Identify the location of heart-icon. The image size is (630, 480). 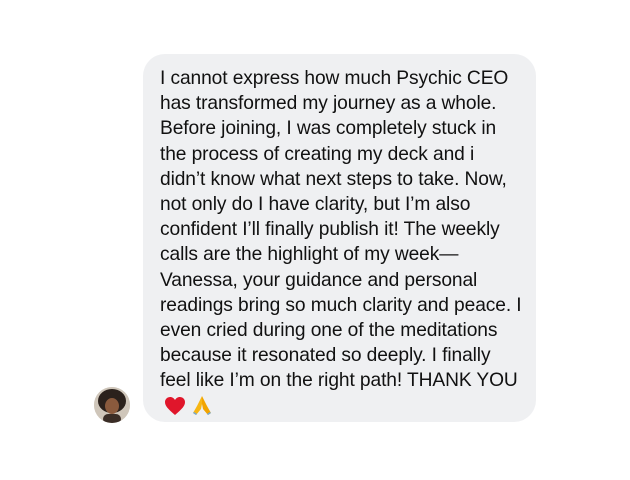
(175, 409).